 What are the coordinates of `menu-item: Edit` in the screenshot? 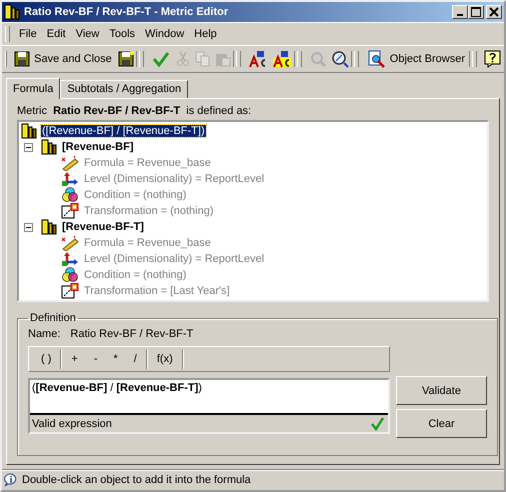 It's located at (56, 34).